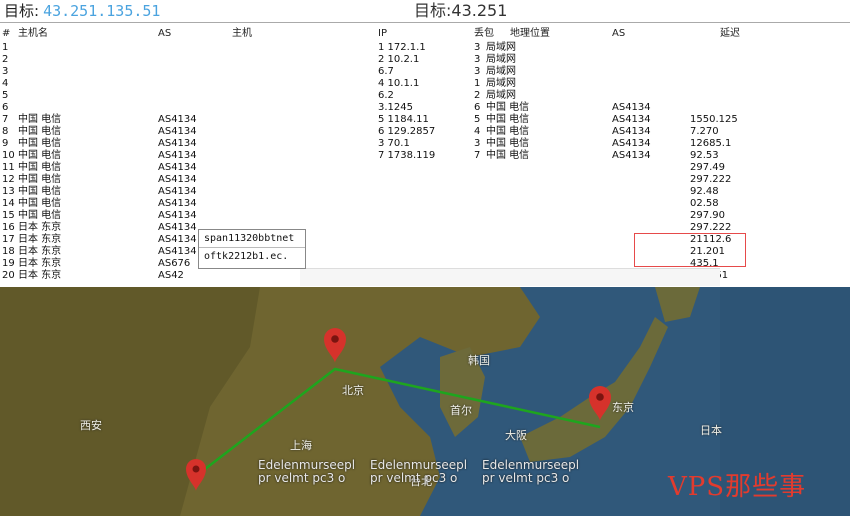 The image size is (850, 516). Describe the element at coordinates (8, 155) in the screenshot. I see `cell-hop: 10` at that location.